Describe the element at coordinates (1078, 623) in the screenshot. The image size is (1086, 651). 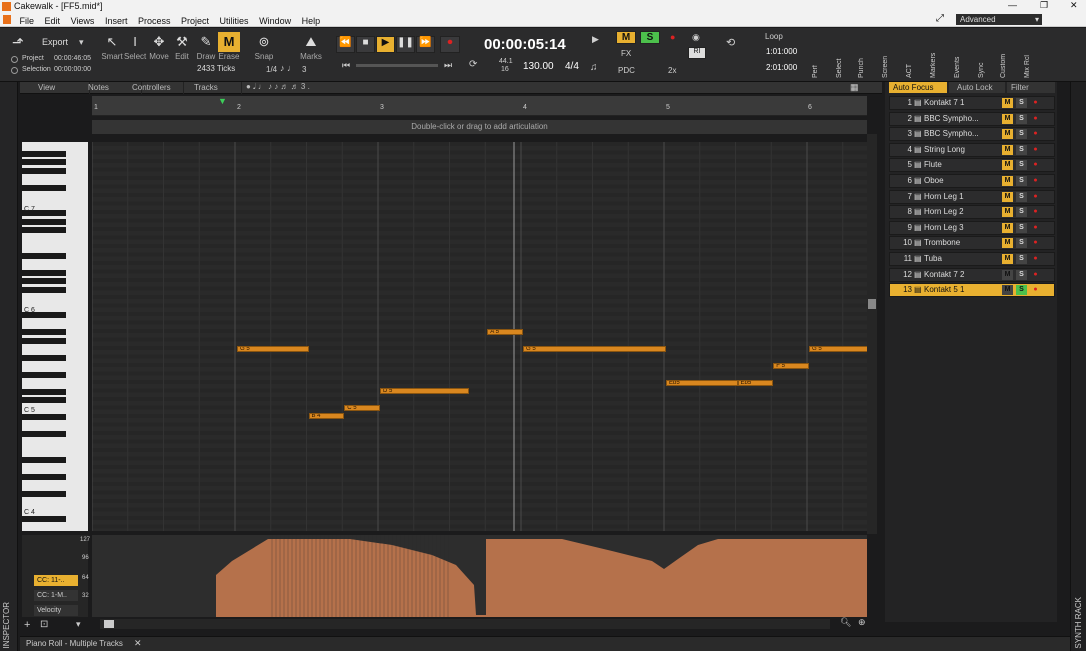
I see `synth-rack-tab: SYNTH RACK` at that location.